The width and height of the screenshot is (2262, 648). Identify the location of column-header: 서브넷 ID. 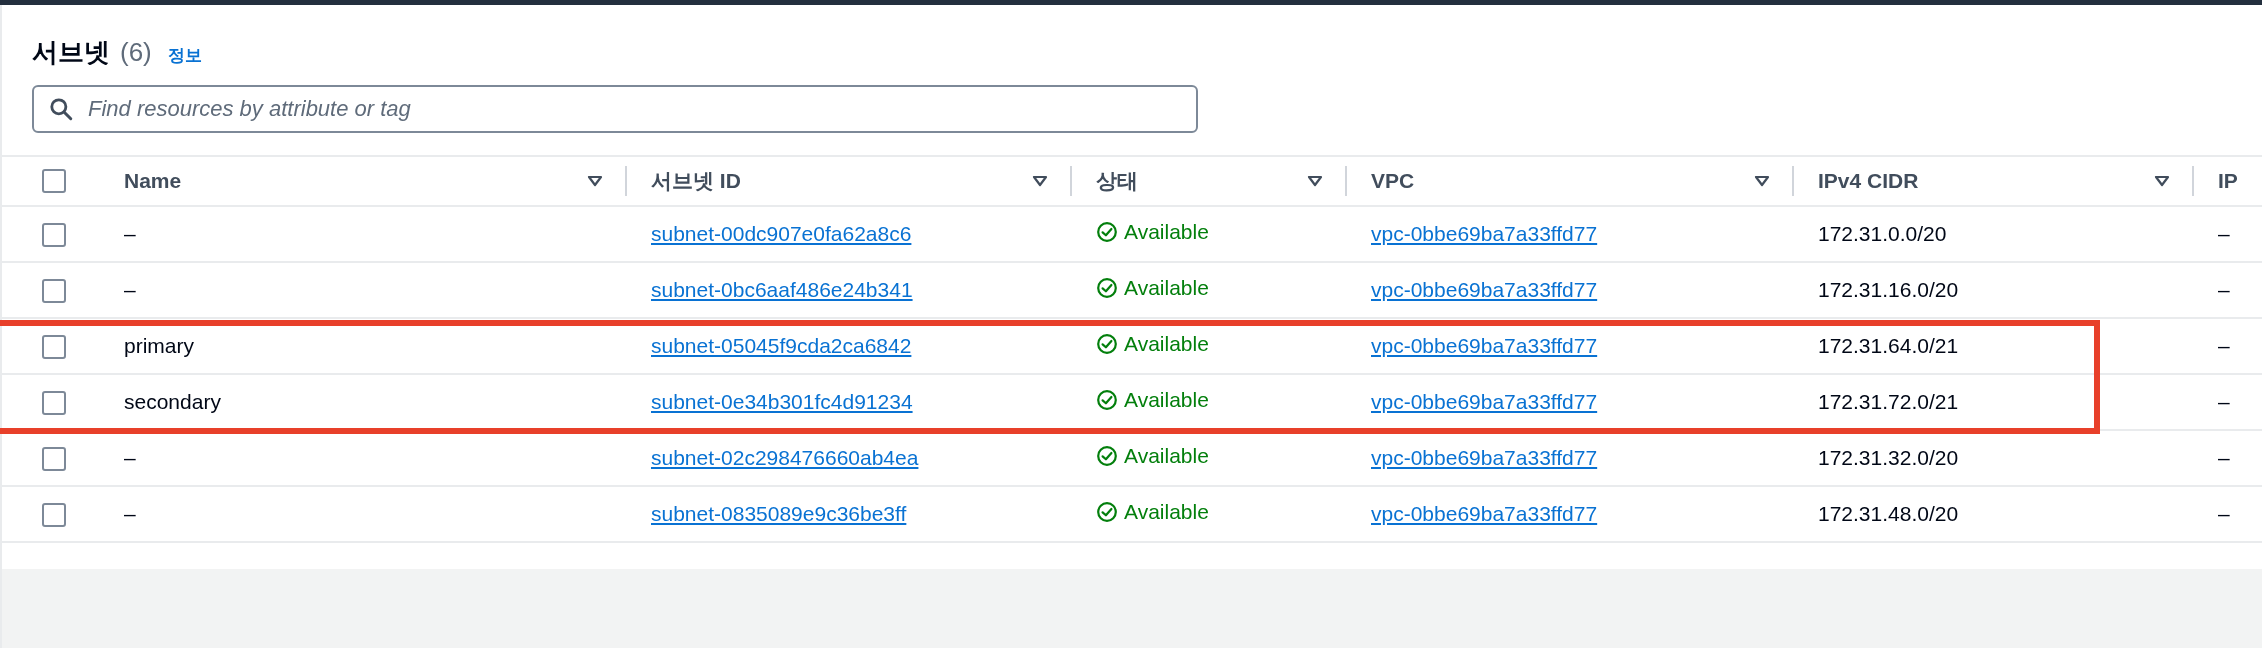
(696, 181).